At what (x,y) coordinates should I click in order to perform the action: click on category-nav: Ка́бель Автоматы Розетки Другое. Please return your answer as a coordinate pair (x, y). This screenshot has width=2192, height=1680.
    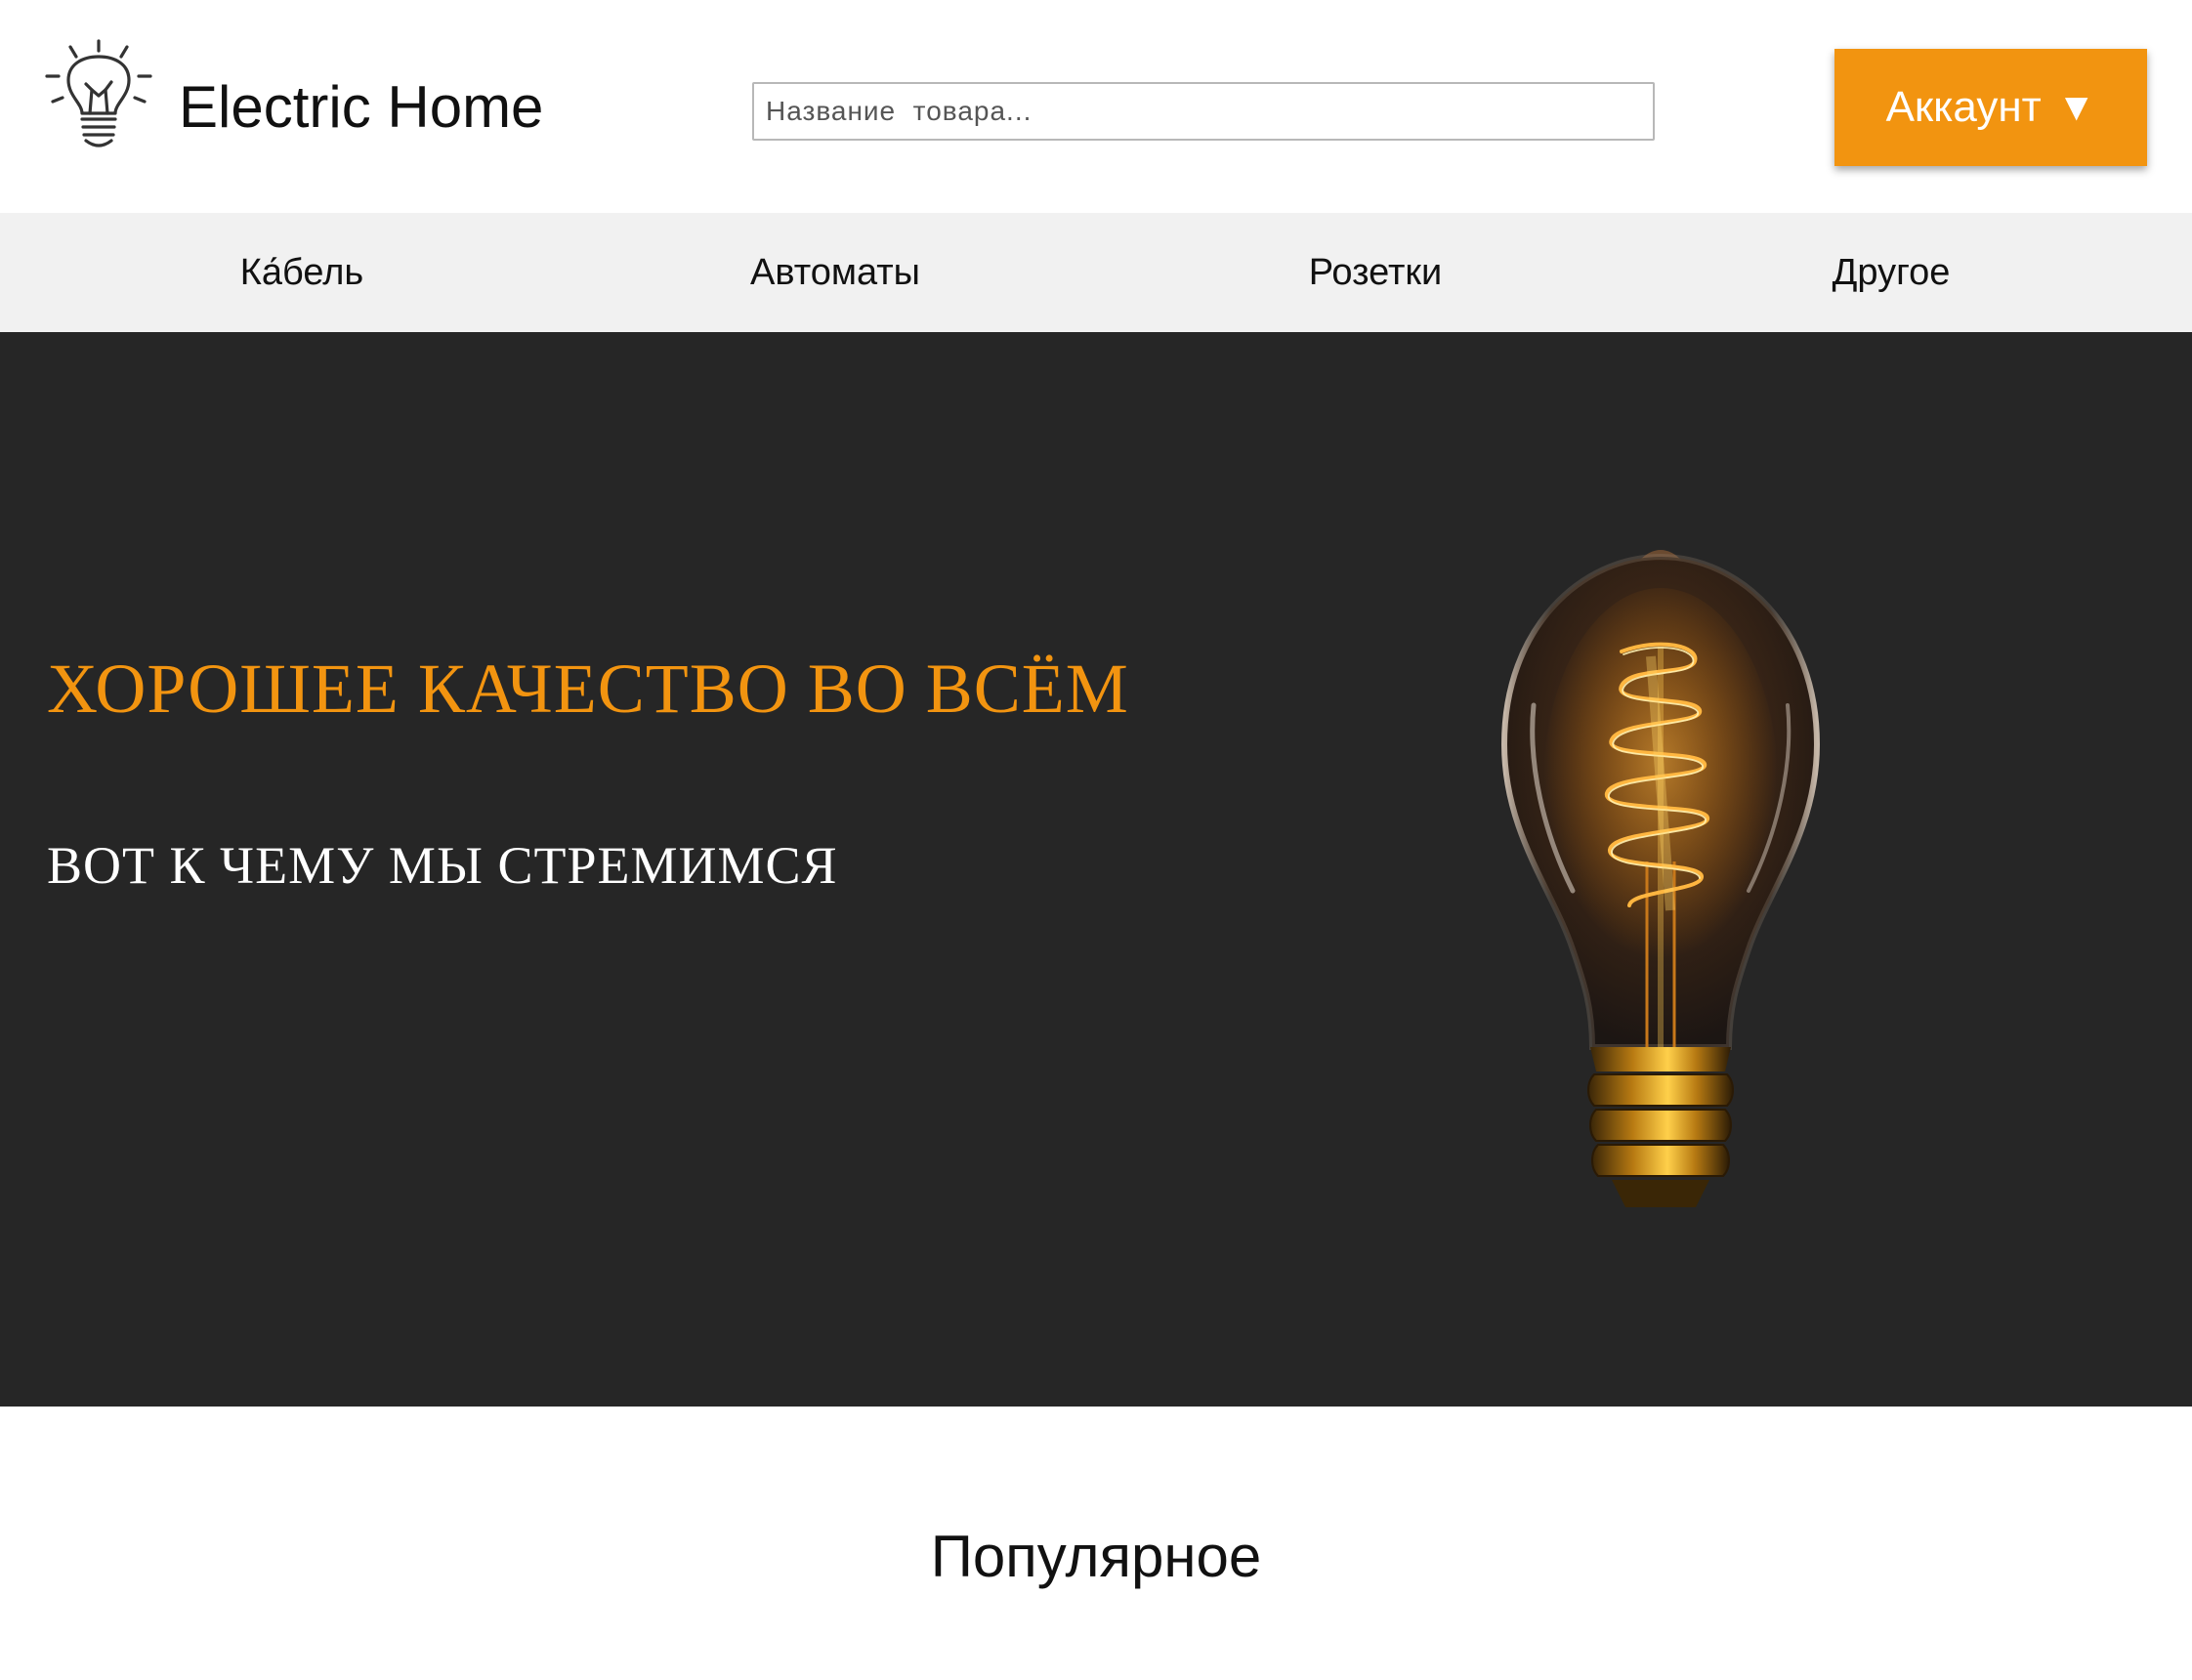
    Looking at the image, I should click on (1096, 272).